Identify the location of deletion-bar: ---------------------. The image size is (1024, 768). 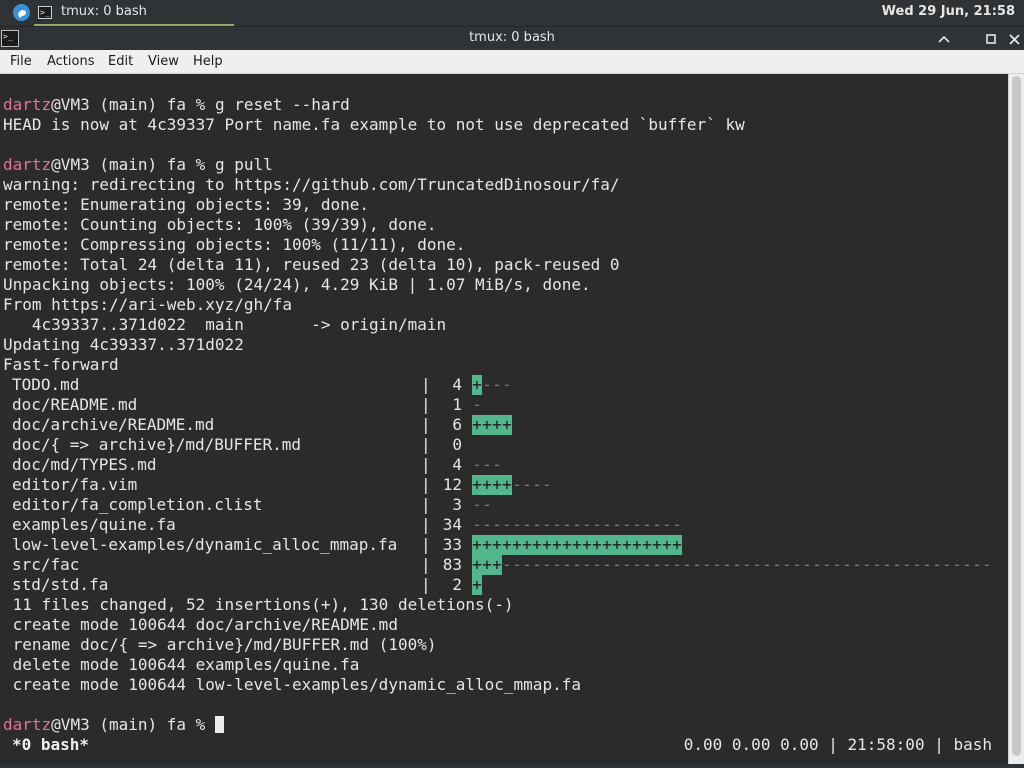
(577, 524).